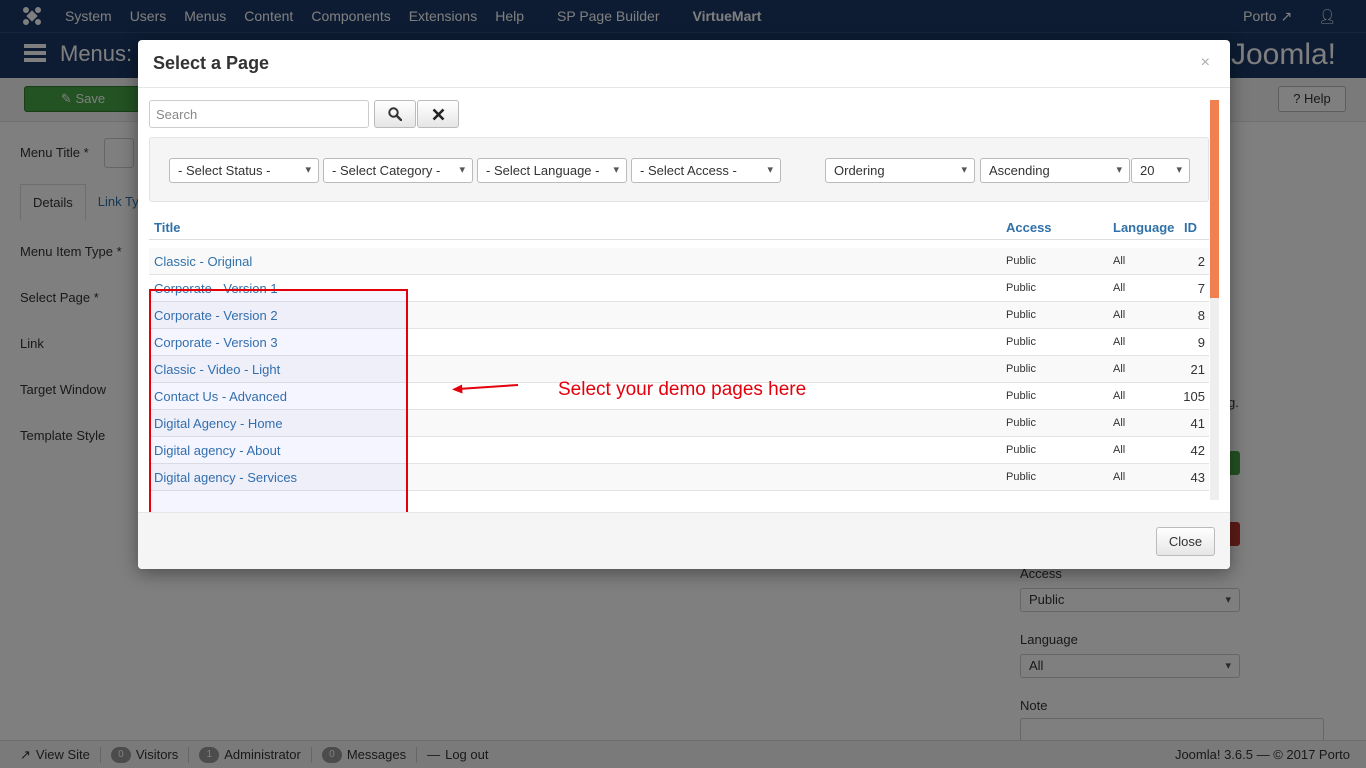 The height and width of the screenshot is (768, 1366). Describe the element at coordinates (679, 261) in the screenshot. I see `table-row: Classic - Original Public All 2` at that location.